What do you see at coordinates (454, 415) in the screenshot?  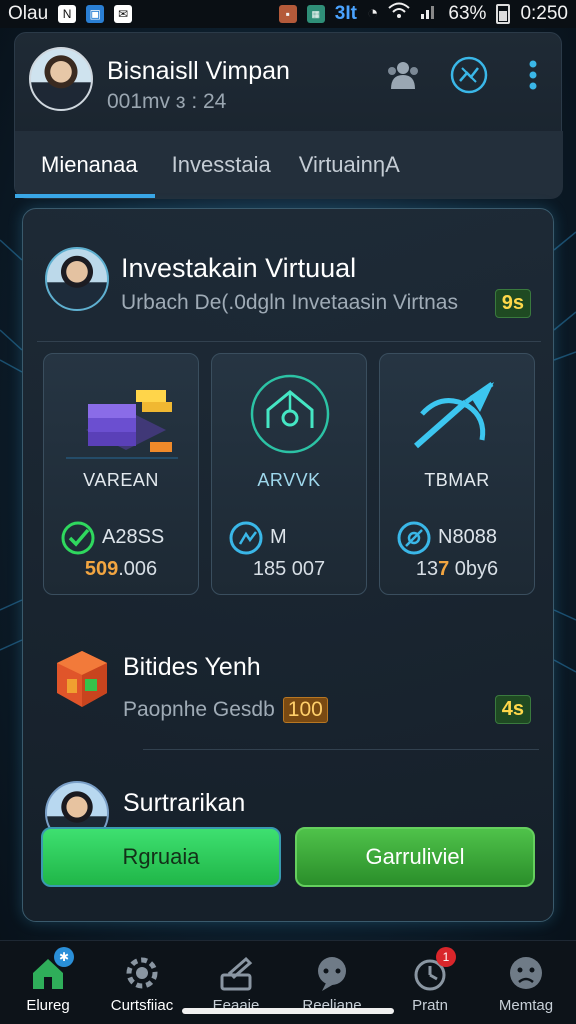 I see `growth-arrow-icon` at bounding box center [454, 415].